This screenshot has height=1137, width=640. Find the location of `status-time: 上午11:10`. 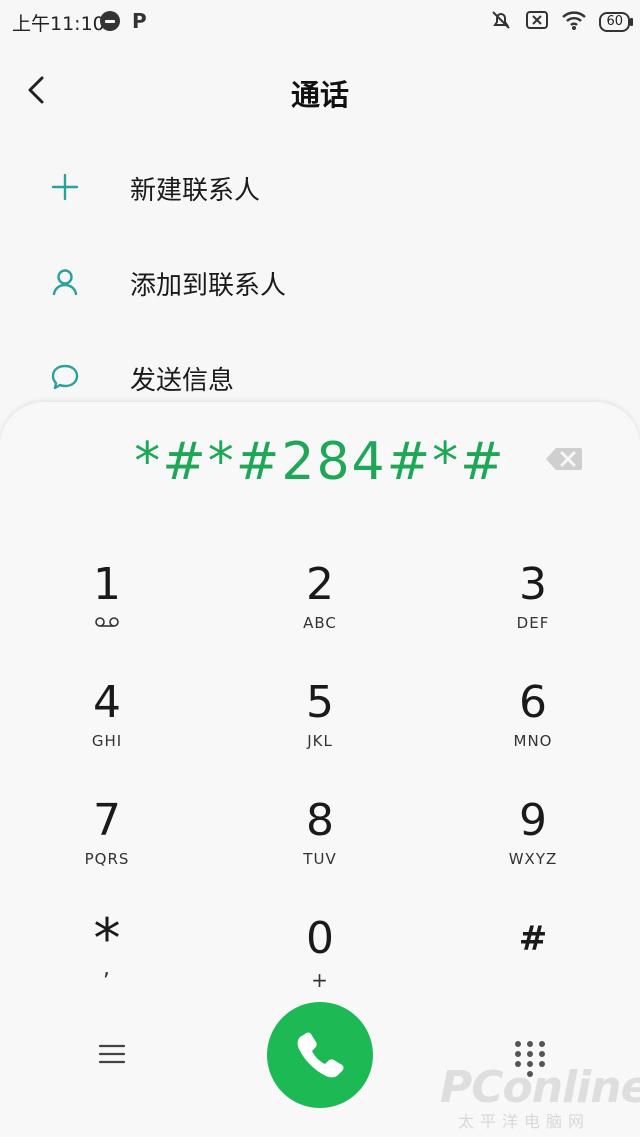

status-time: 上午11:10 is located at coordinates (58, 24).